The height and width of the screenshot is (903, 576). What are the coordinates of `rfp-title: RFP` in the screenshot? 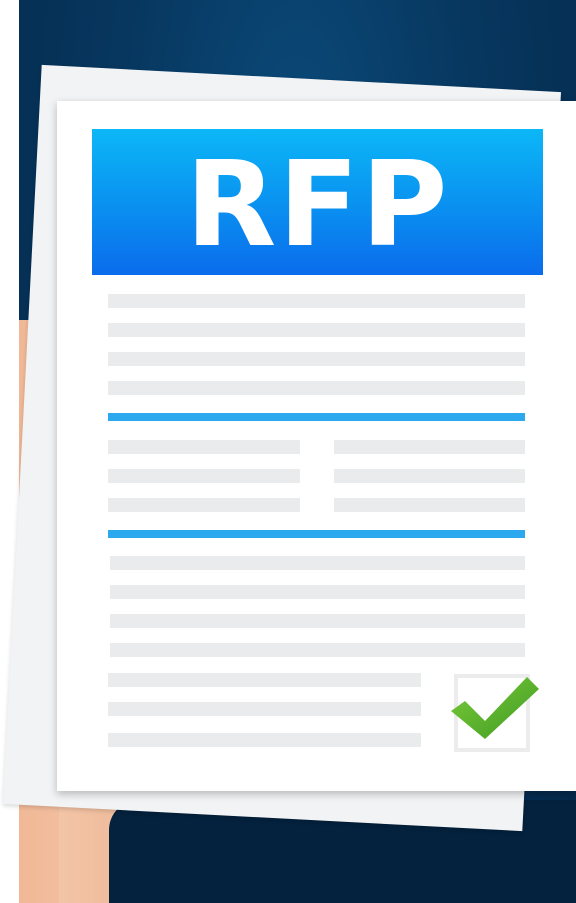 It's located at (317, 204).